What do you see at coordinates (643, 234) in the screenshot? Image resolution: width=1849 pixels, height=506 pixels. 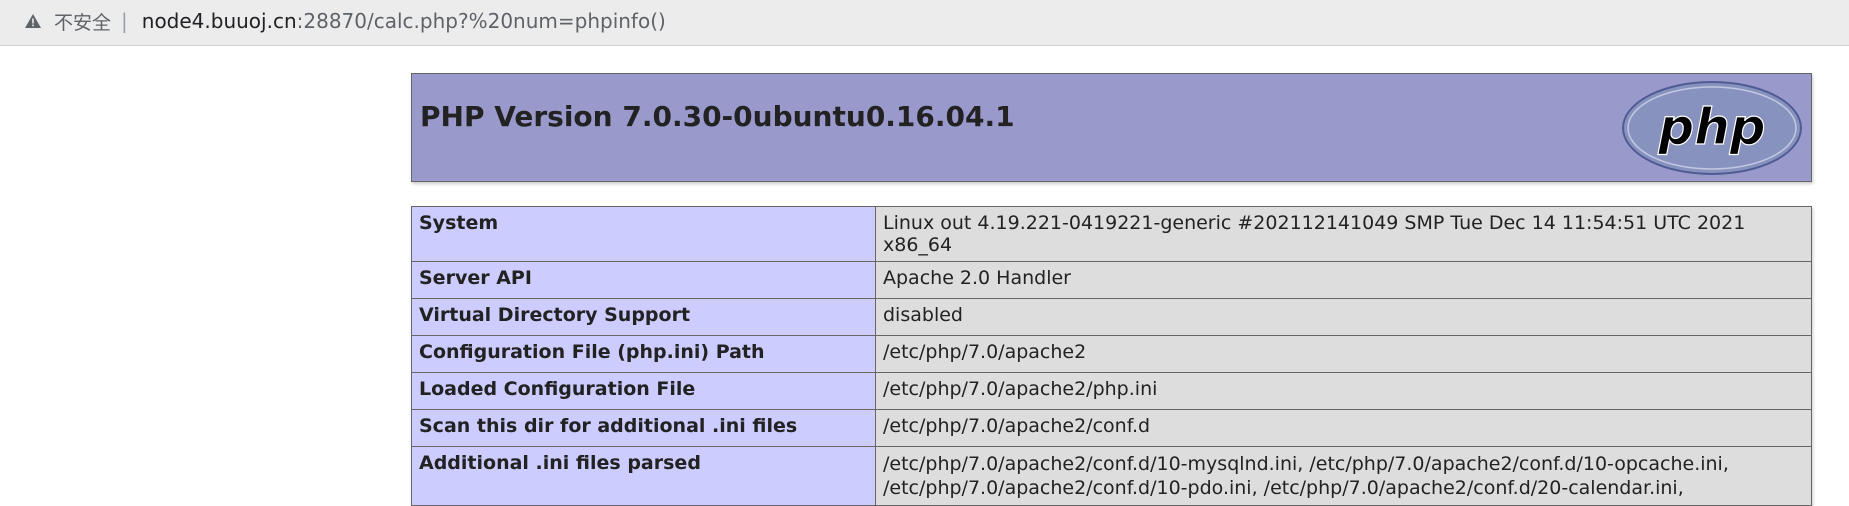 I see `table-row-key: System` at bounding box center [643, 234].